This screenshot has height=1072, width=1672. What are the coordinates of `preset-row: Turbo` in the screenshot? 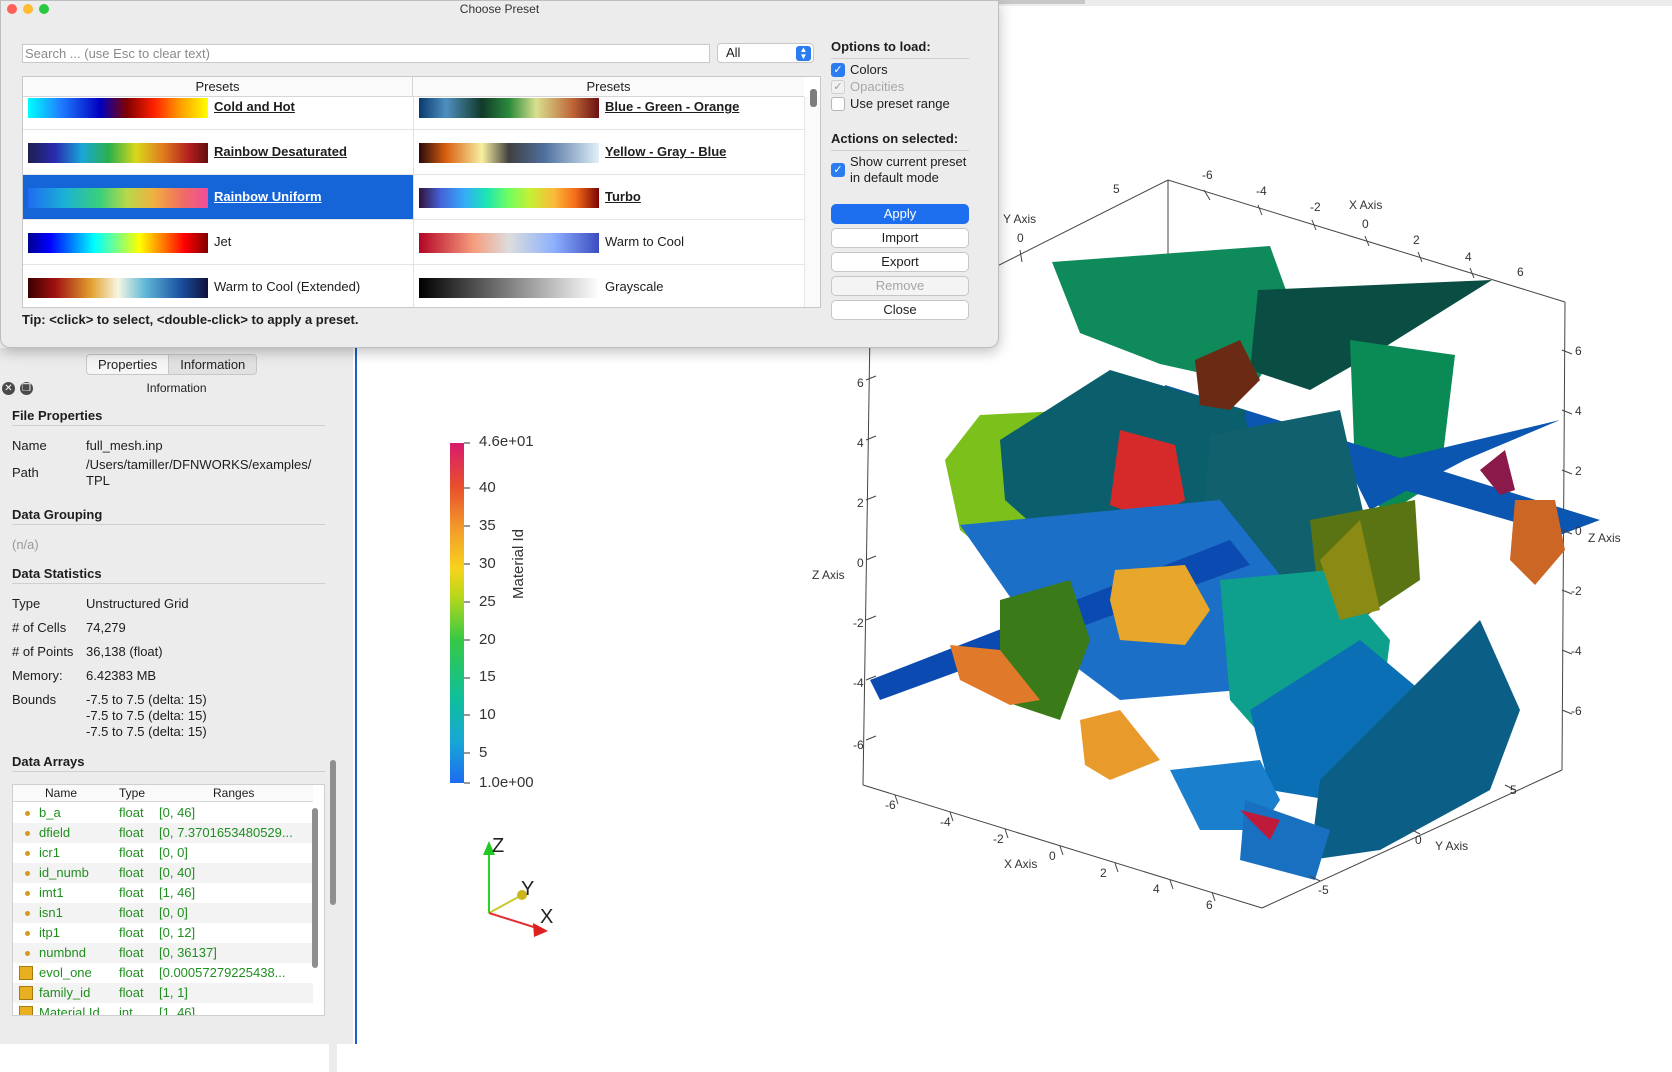 It's located at (609, 197).